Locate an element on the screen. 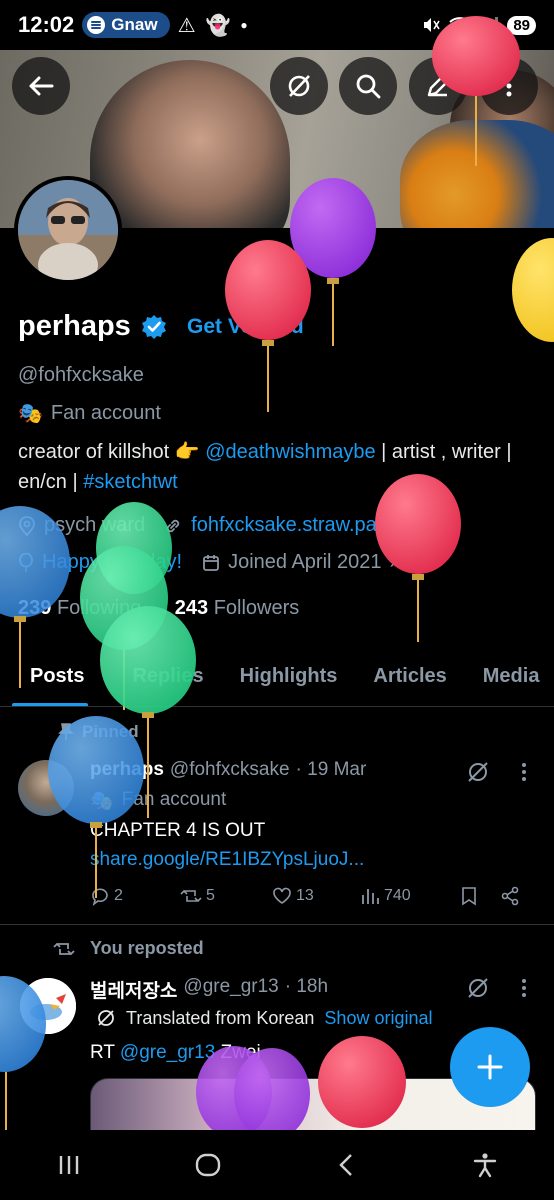 Image resolution: width=554 pixels, height=1200 pixels. repost-count: 5 is located at coordinates (210, 895).